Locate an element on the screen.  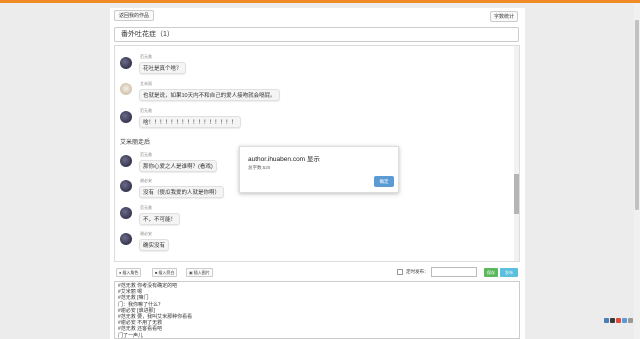
insert-image-label: 插入图片 is located at coordinates (201, 272).